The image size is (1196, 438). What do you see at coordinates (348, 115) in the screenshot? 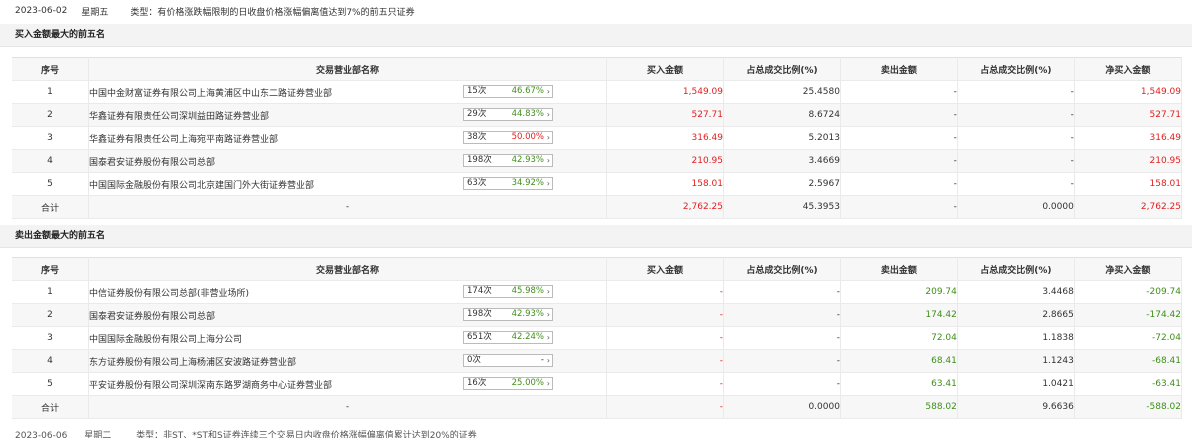
I see `branch-cell: 华鑫证券有限责任公司深圳益田路证券营业部 29次 44.83% ›` at bounding box center [348, 115].